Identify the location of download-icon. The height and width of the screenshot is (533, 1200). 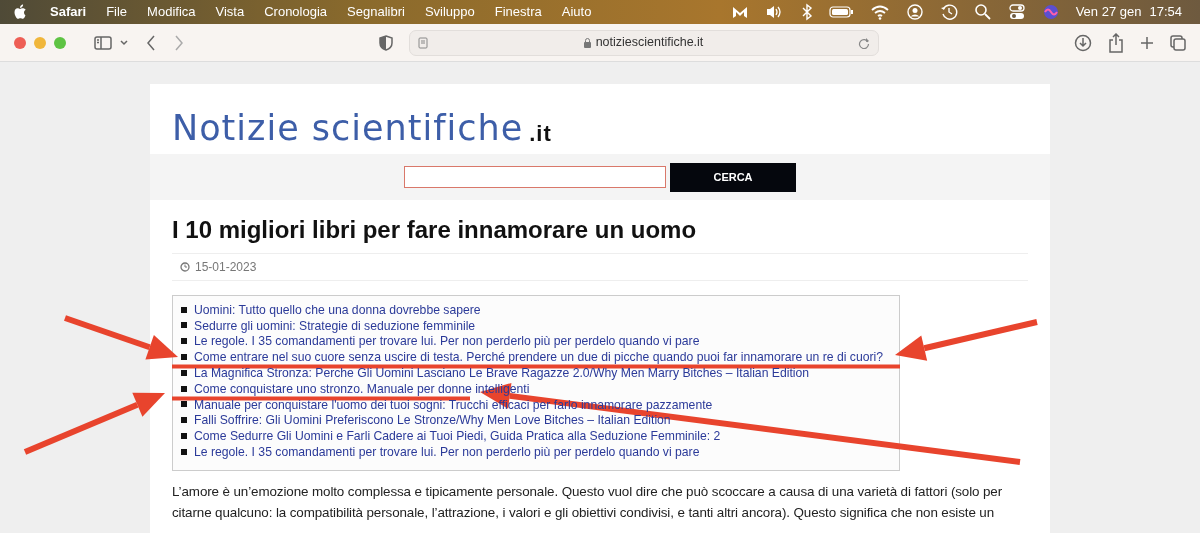
(1083, 42).